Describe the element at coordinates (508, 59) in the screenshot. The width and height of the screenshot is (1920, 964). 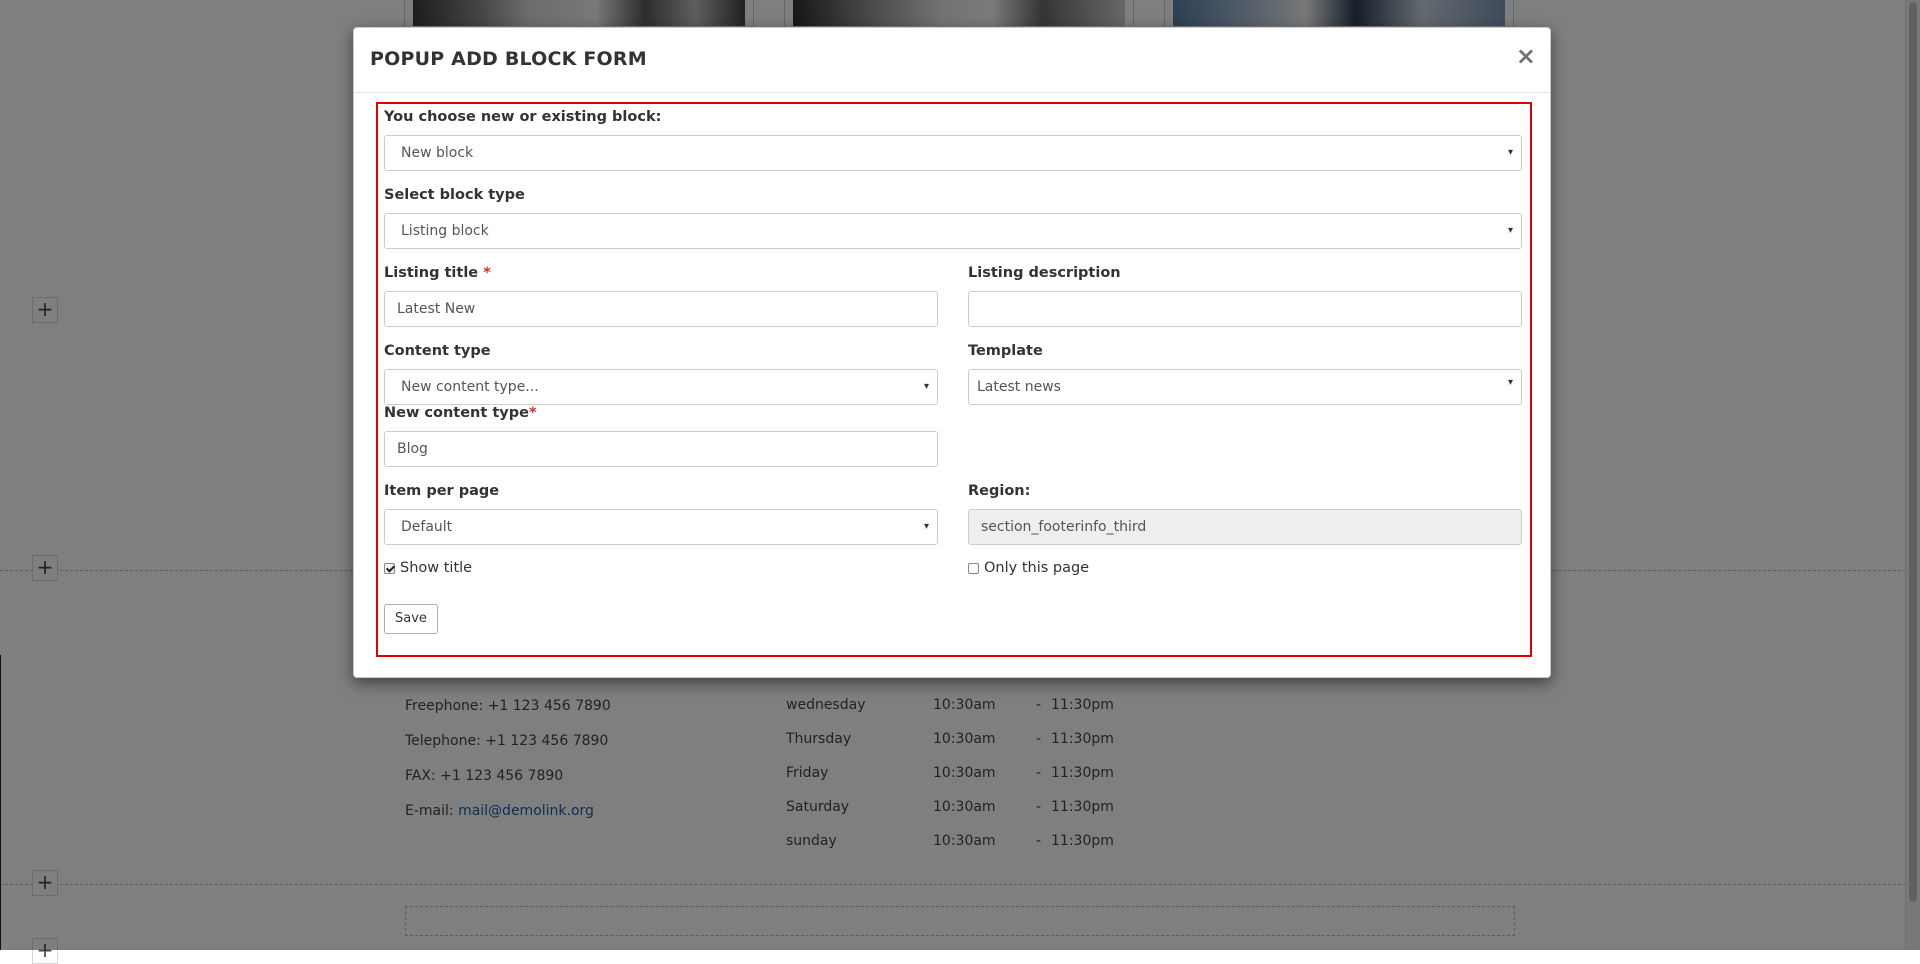
I see `modal-title: POPUP ADD BLOCK FORM` at that location.